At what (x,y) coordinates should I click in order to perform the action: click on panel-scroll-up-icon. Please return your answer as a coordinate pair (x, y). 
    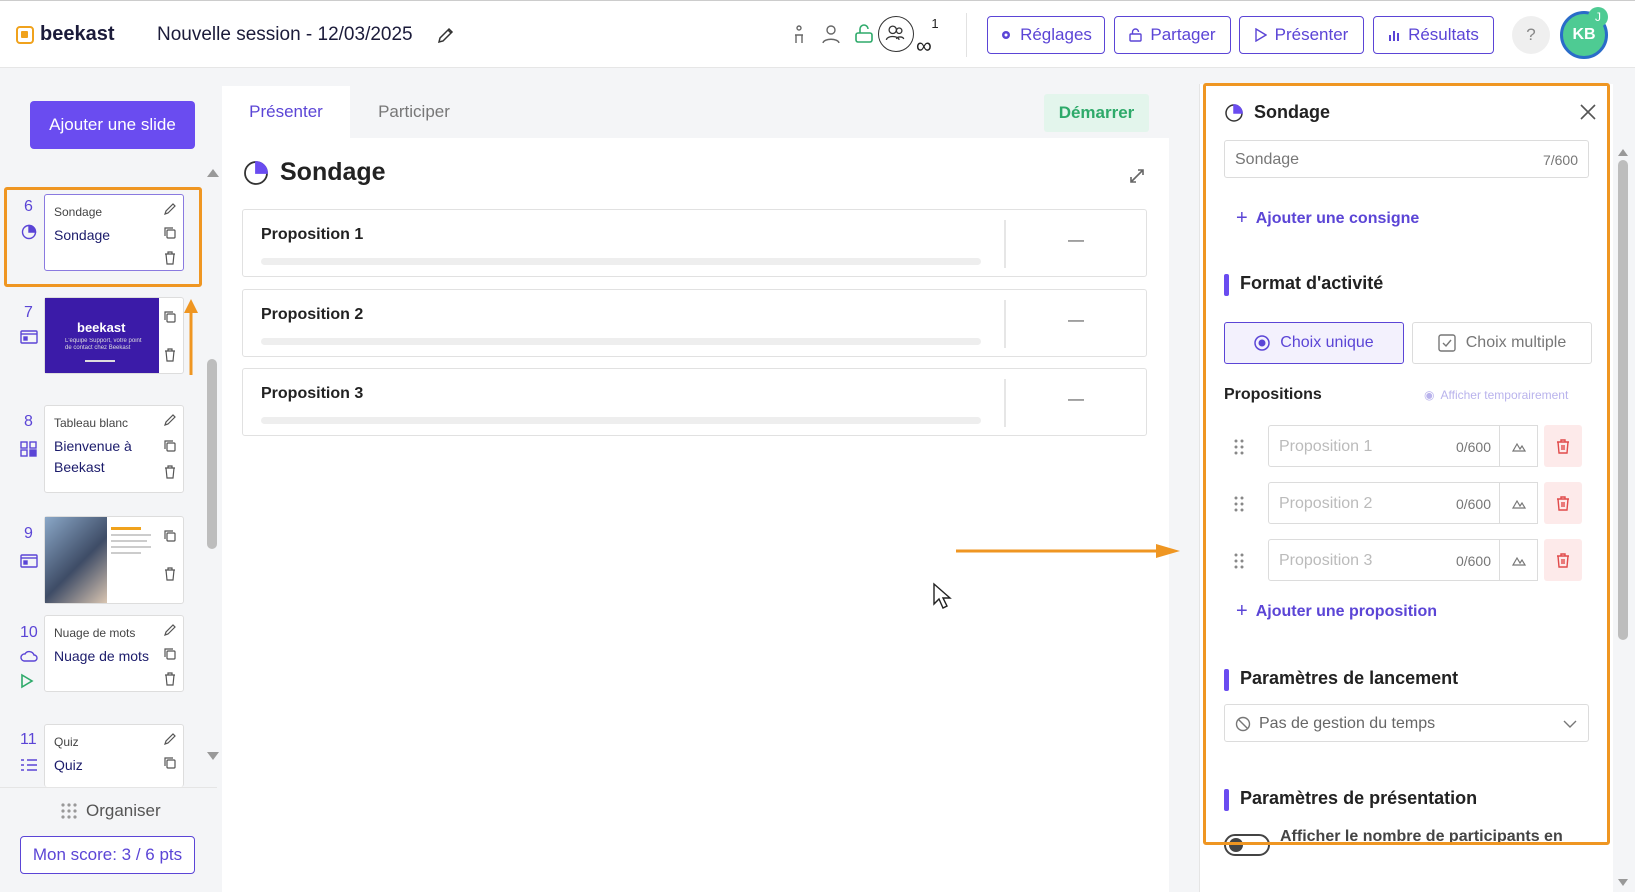
    Looking at the image, I should click on (1623, 152).